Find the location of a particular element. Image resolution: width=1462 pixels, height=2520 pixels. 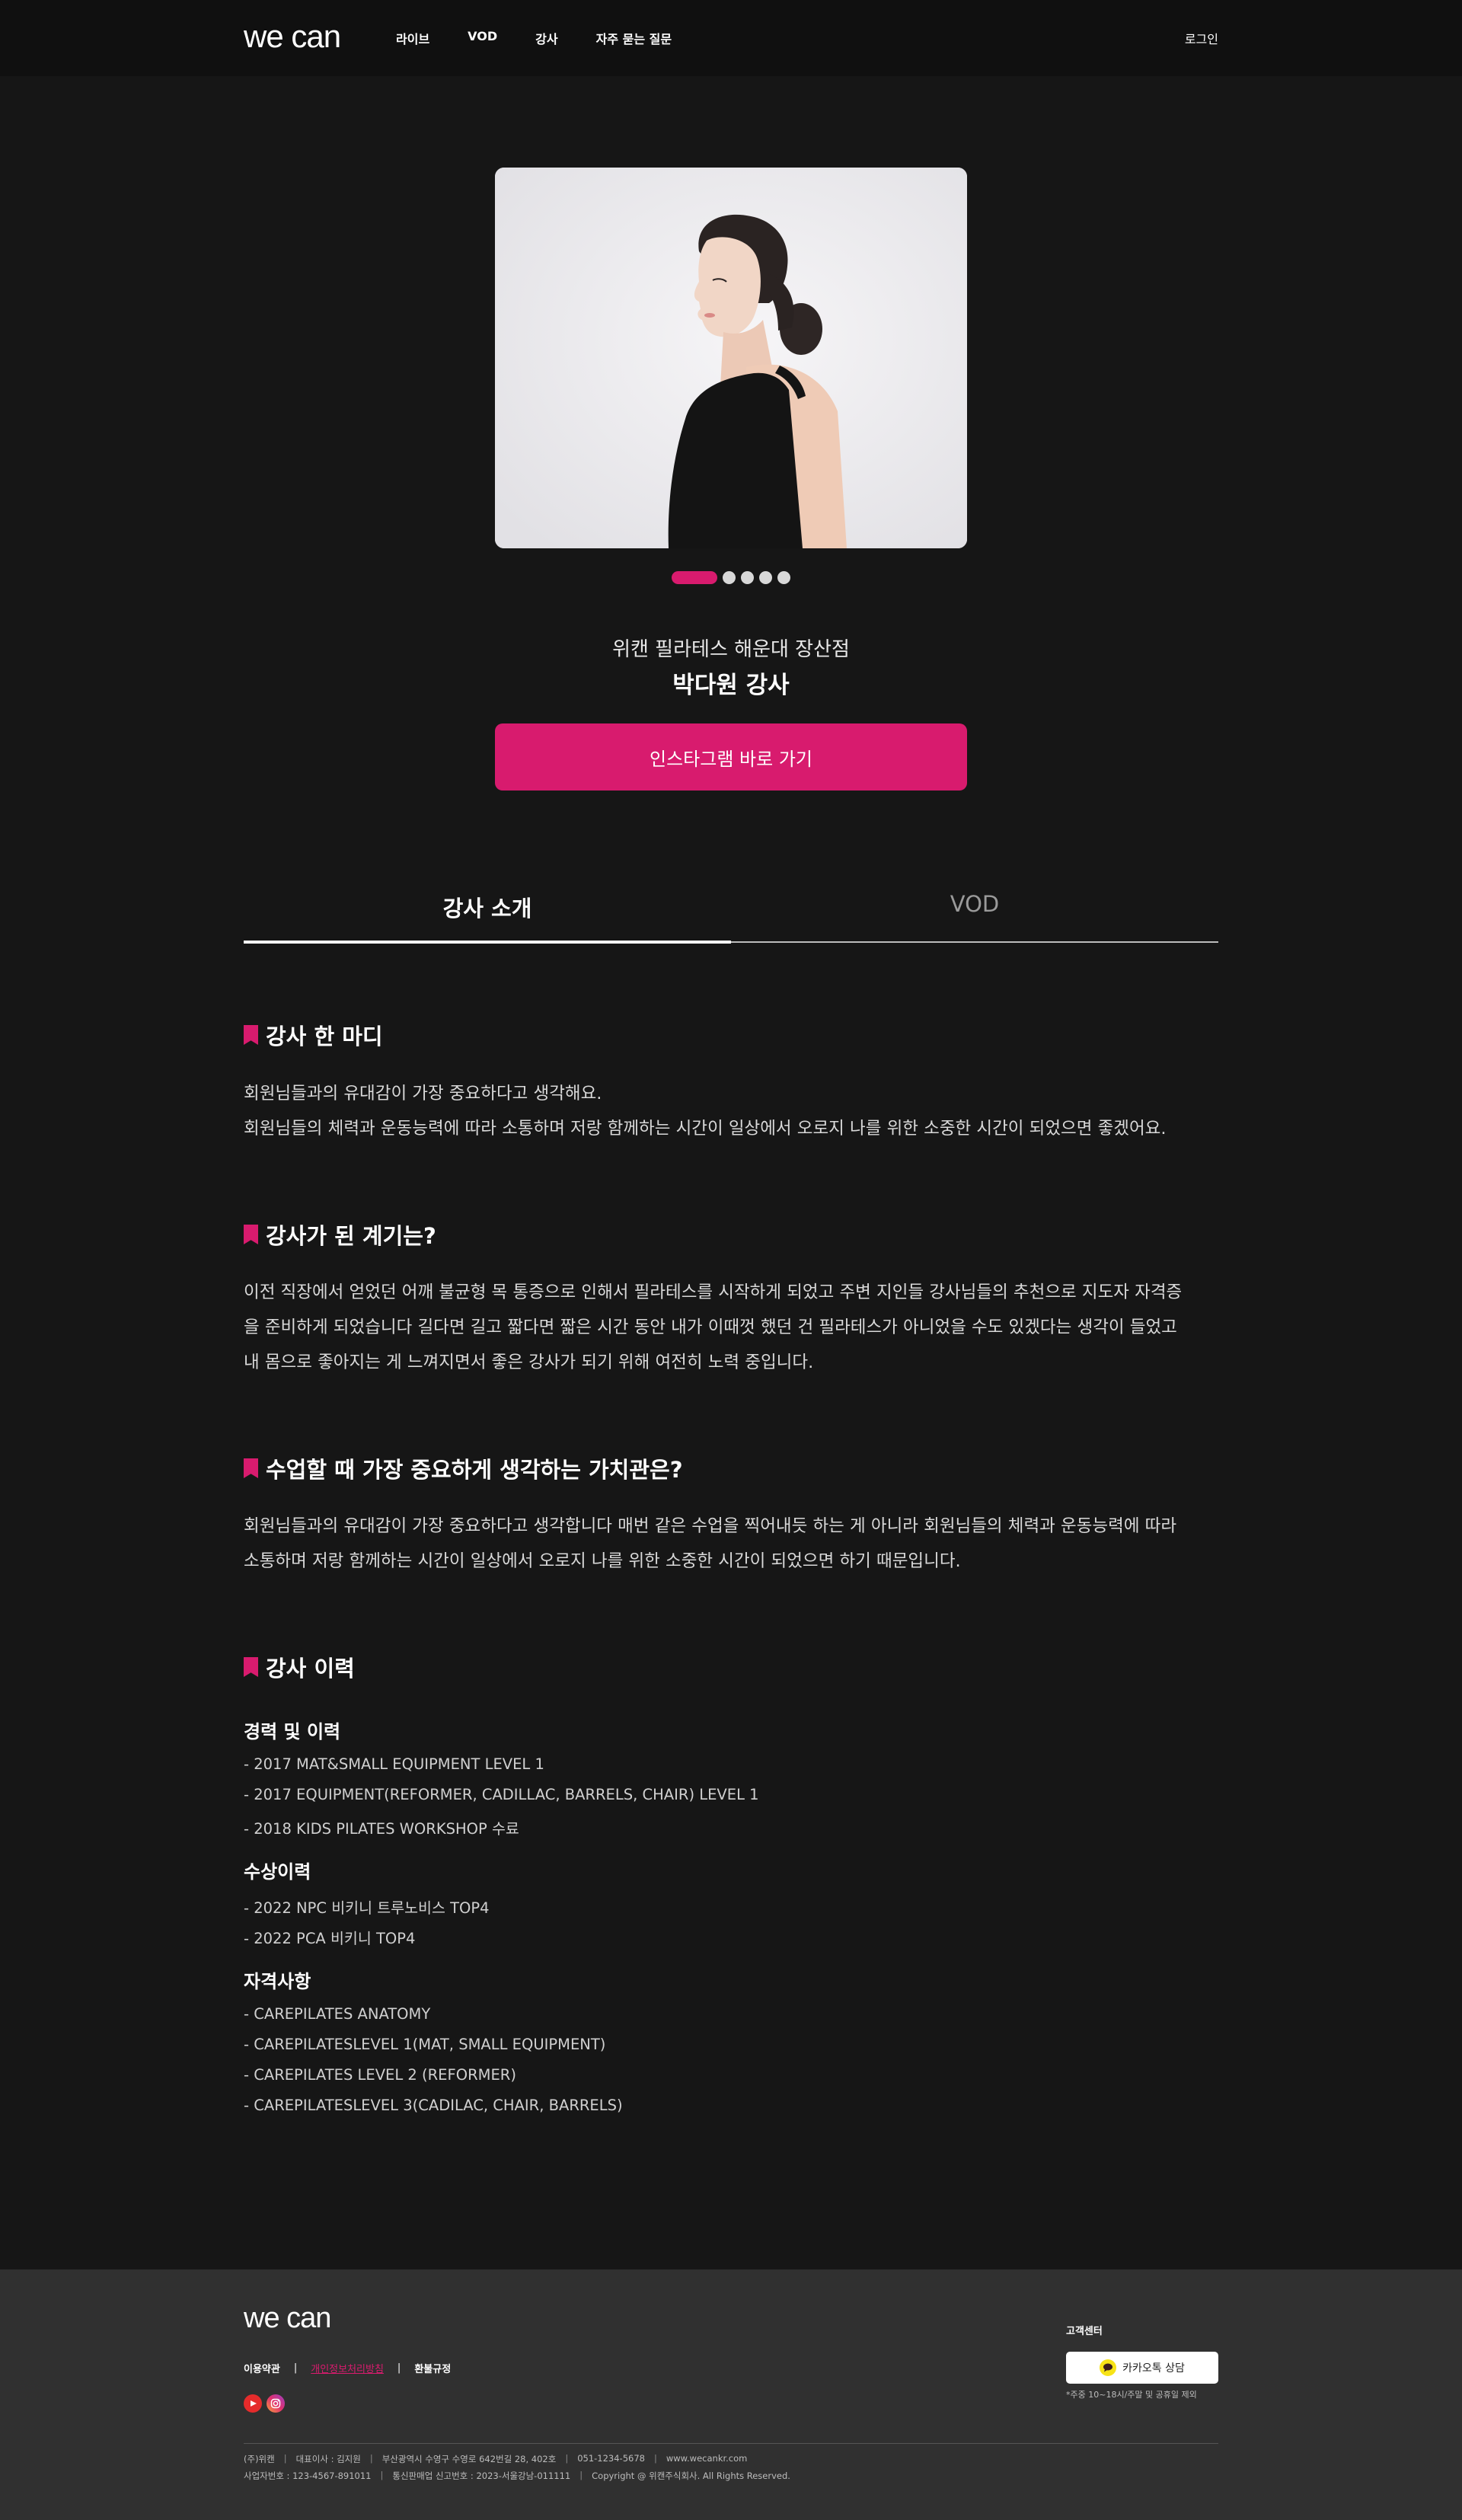

main-nav: 라이브 VOD 강사 자주 묻는 질문 is located at coordinates (534, 38).